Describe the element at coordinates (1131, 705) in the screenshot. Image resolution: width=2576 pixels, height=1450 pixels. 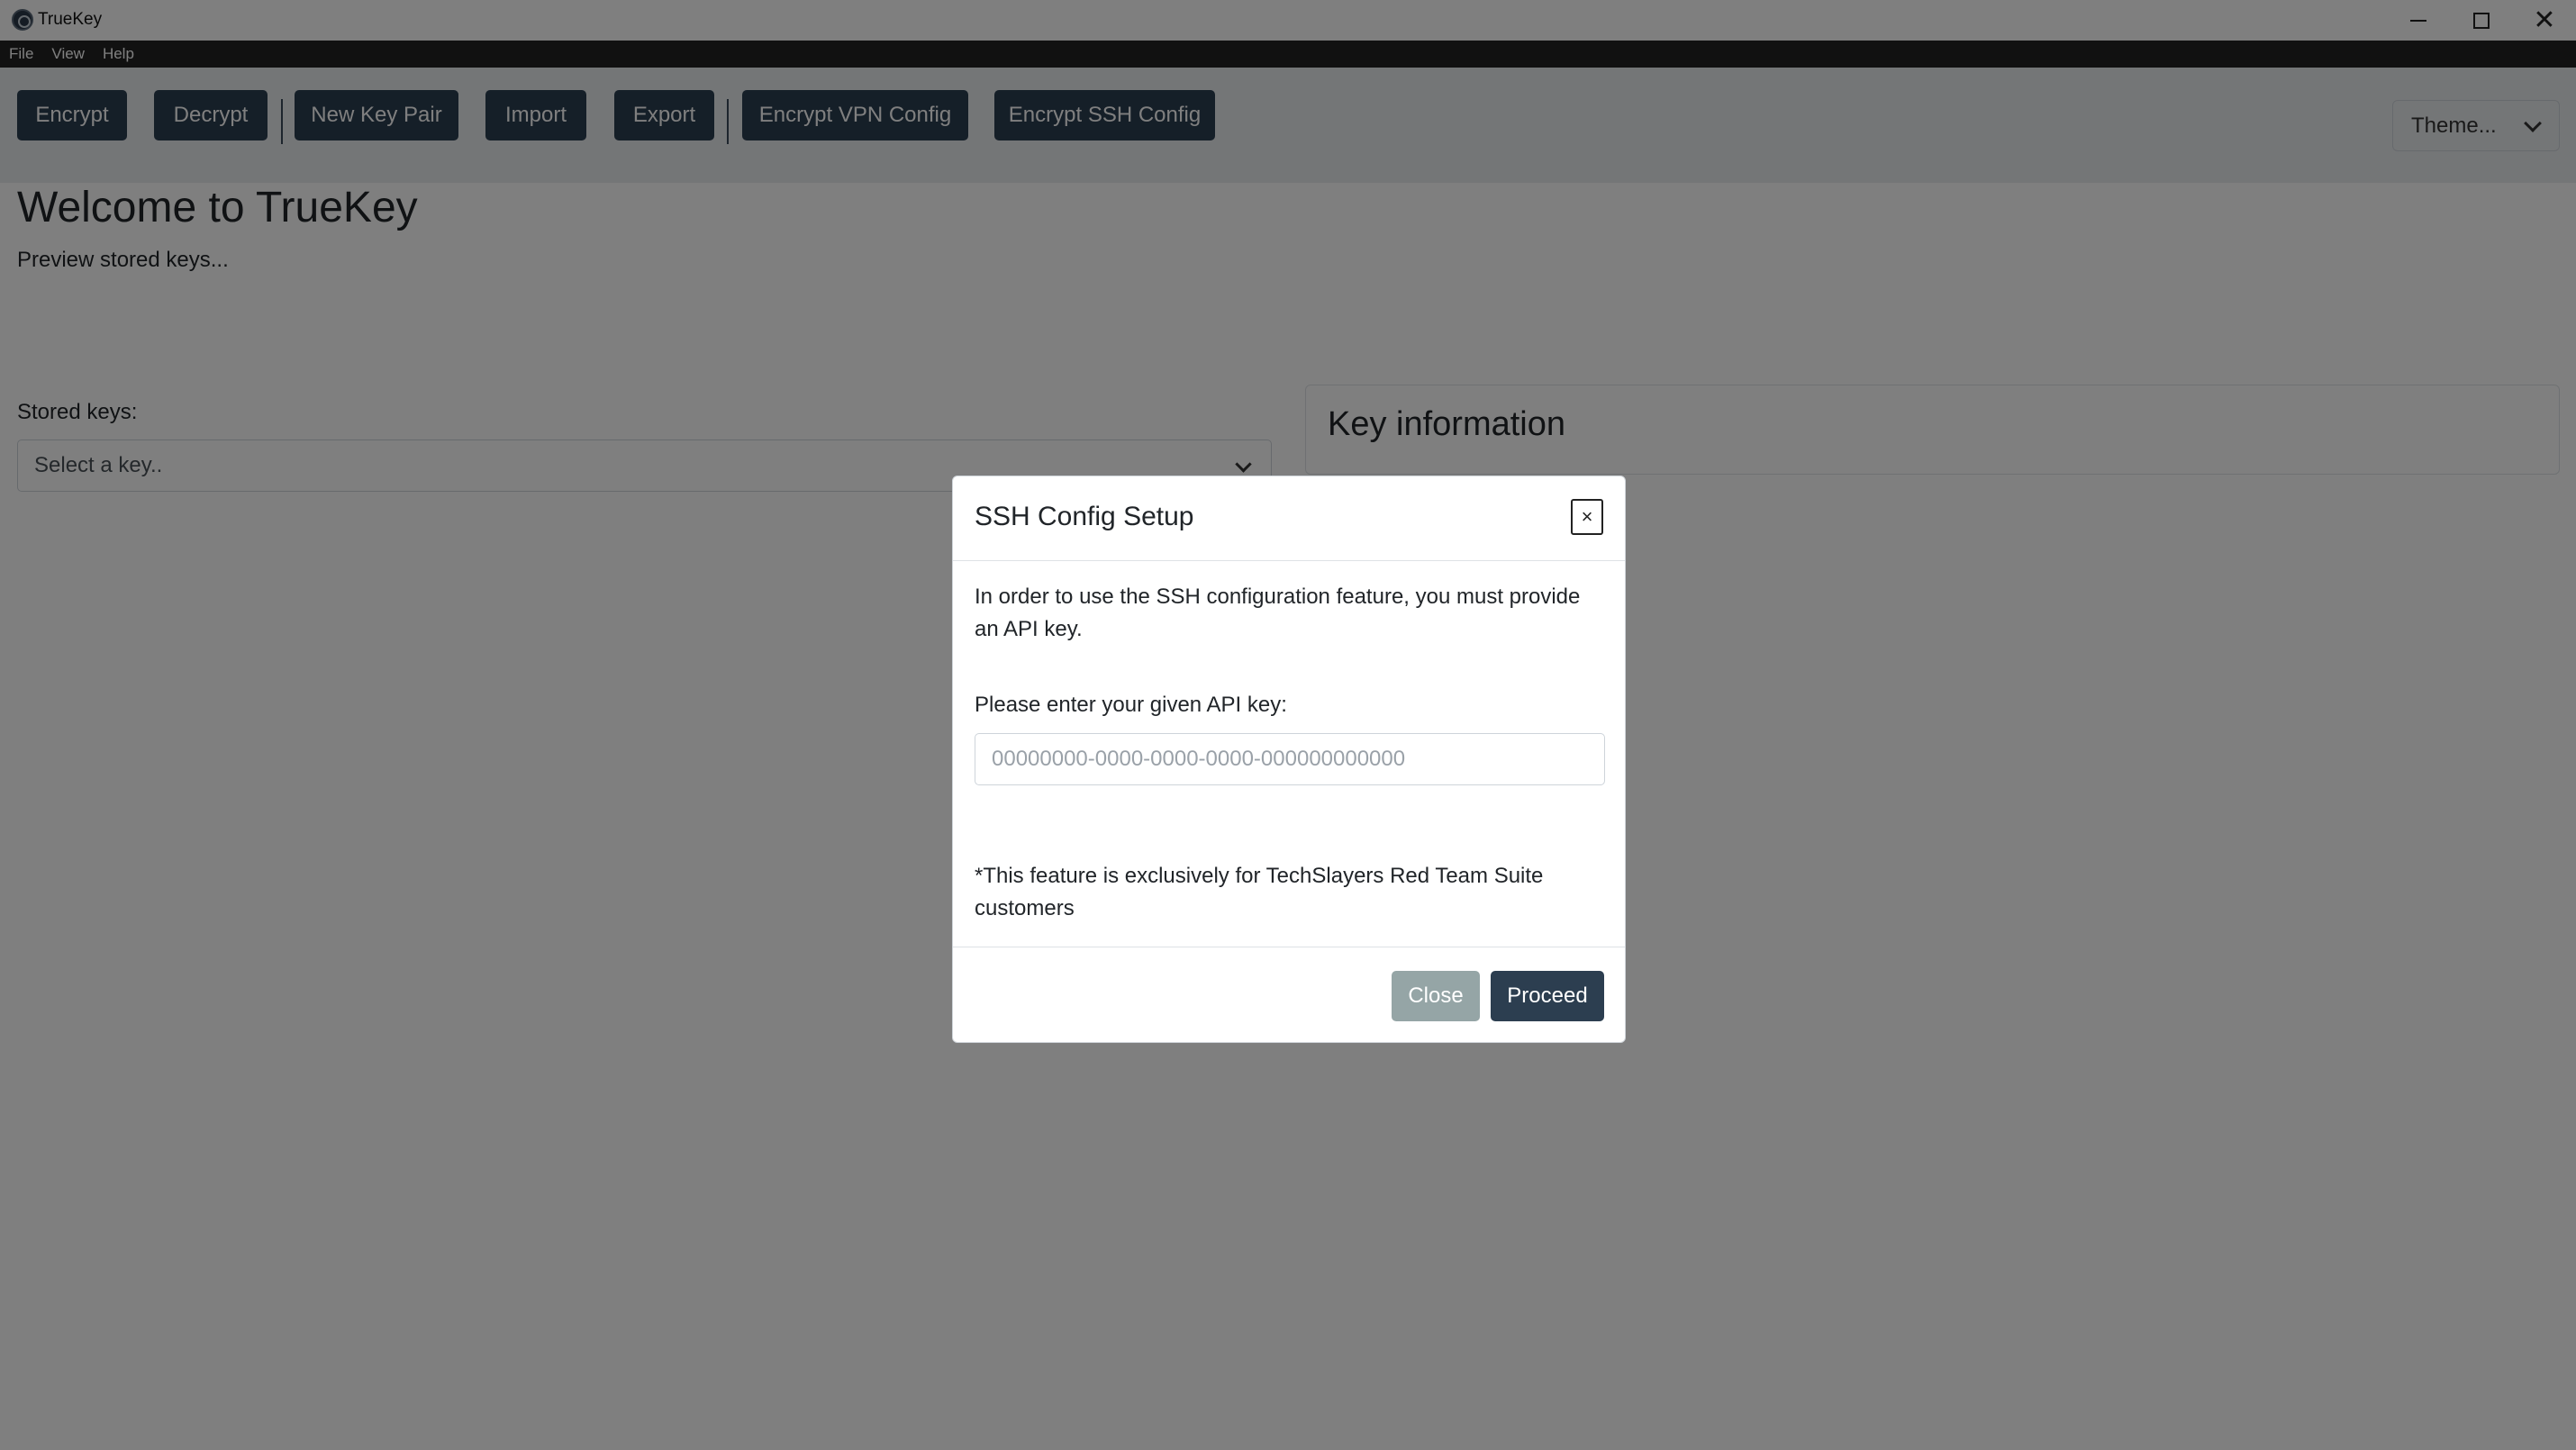
I see `api-key-label: Please enter your given API key:` at that location.